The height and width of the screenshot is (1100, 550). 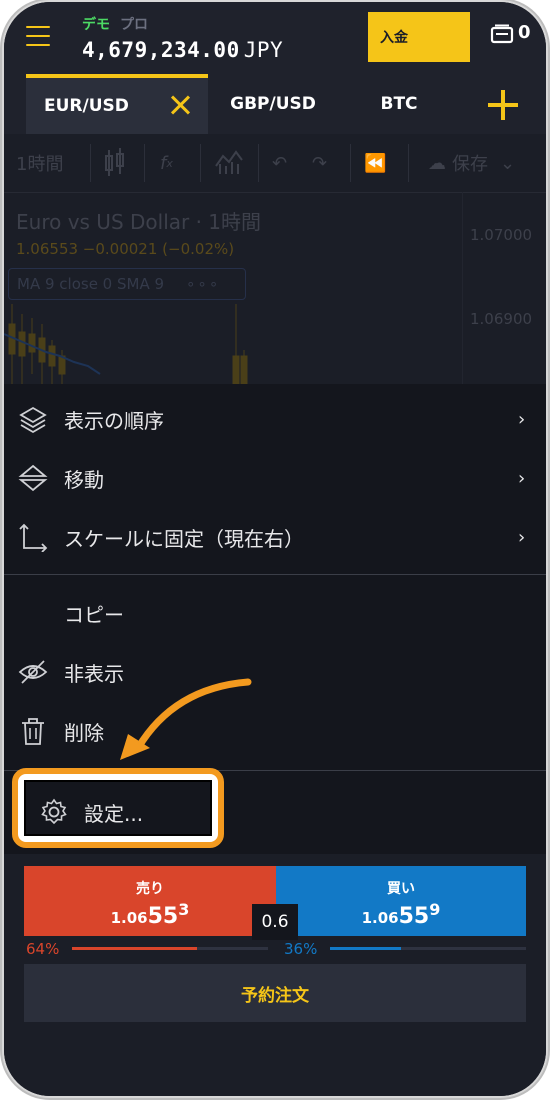 I want to click on buy-label: 買い, so click(x=401, y=889).